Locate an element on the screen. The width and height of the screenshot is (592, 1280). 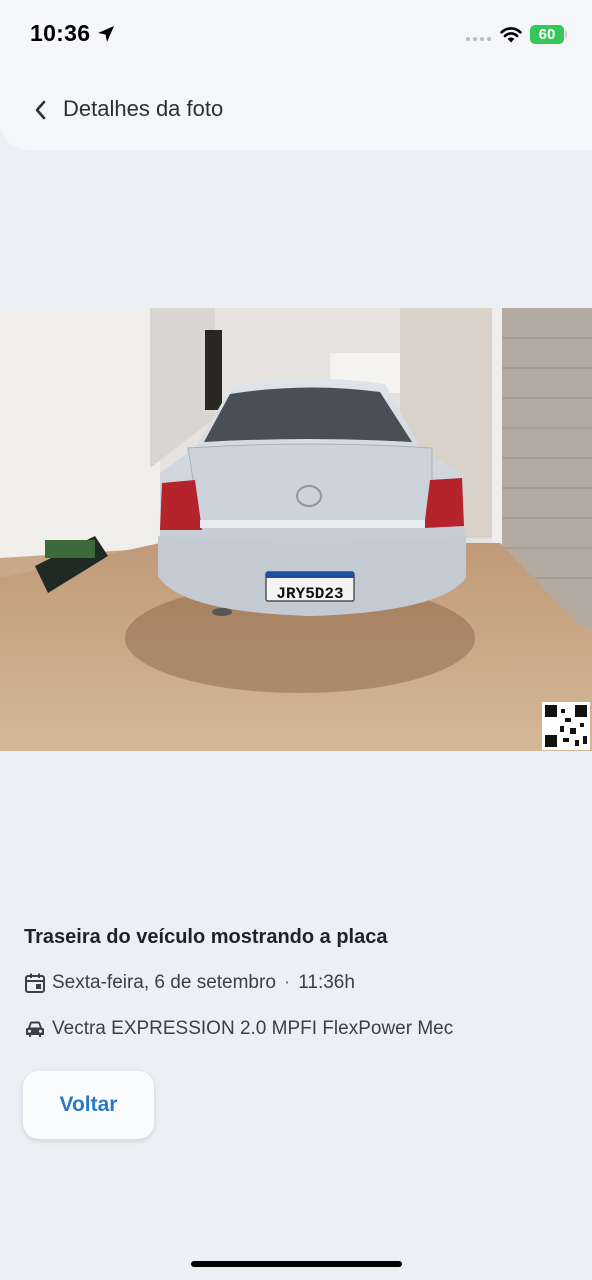
photo-date: Sexta-feira, 6 de setembro is located at coordinates (164, 982).